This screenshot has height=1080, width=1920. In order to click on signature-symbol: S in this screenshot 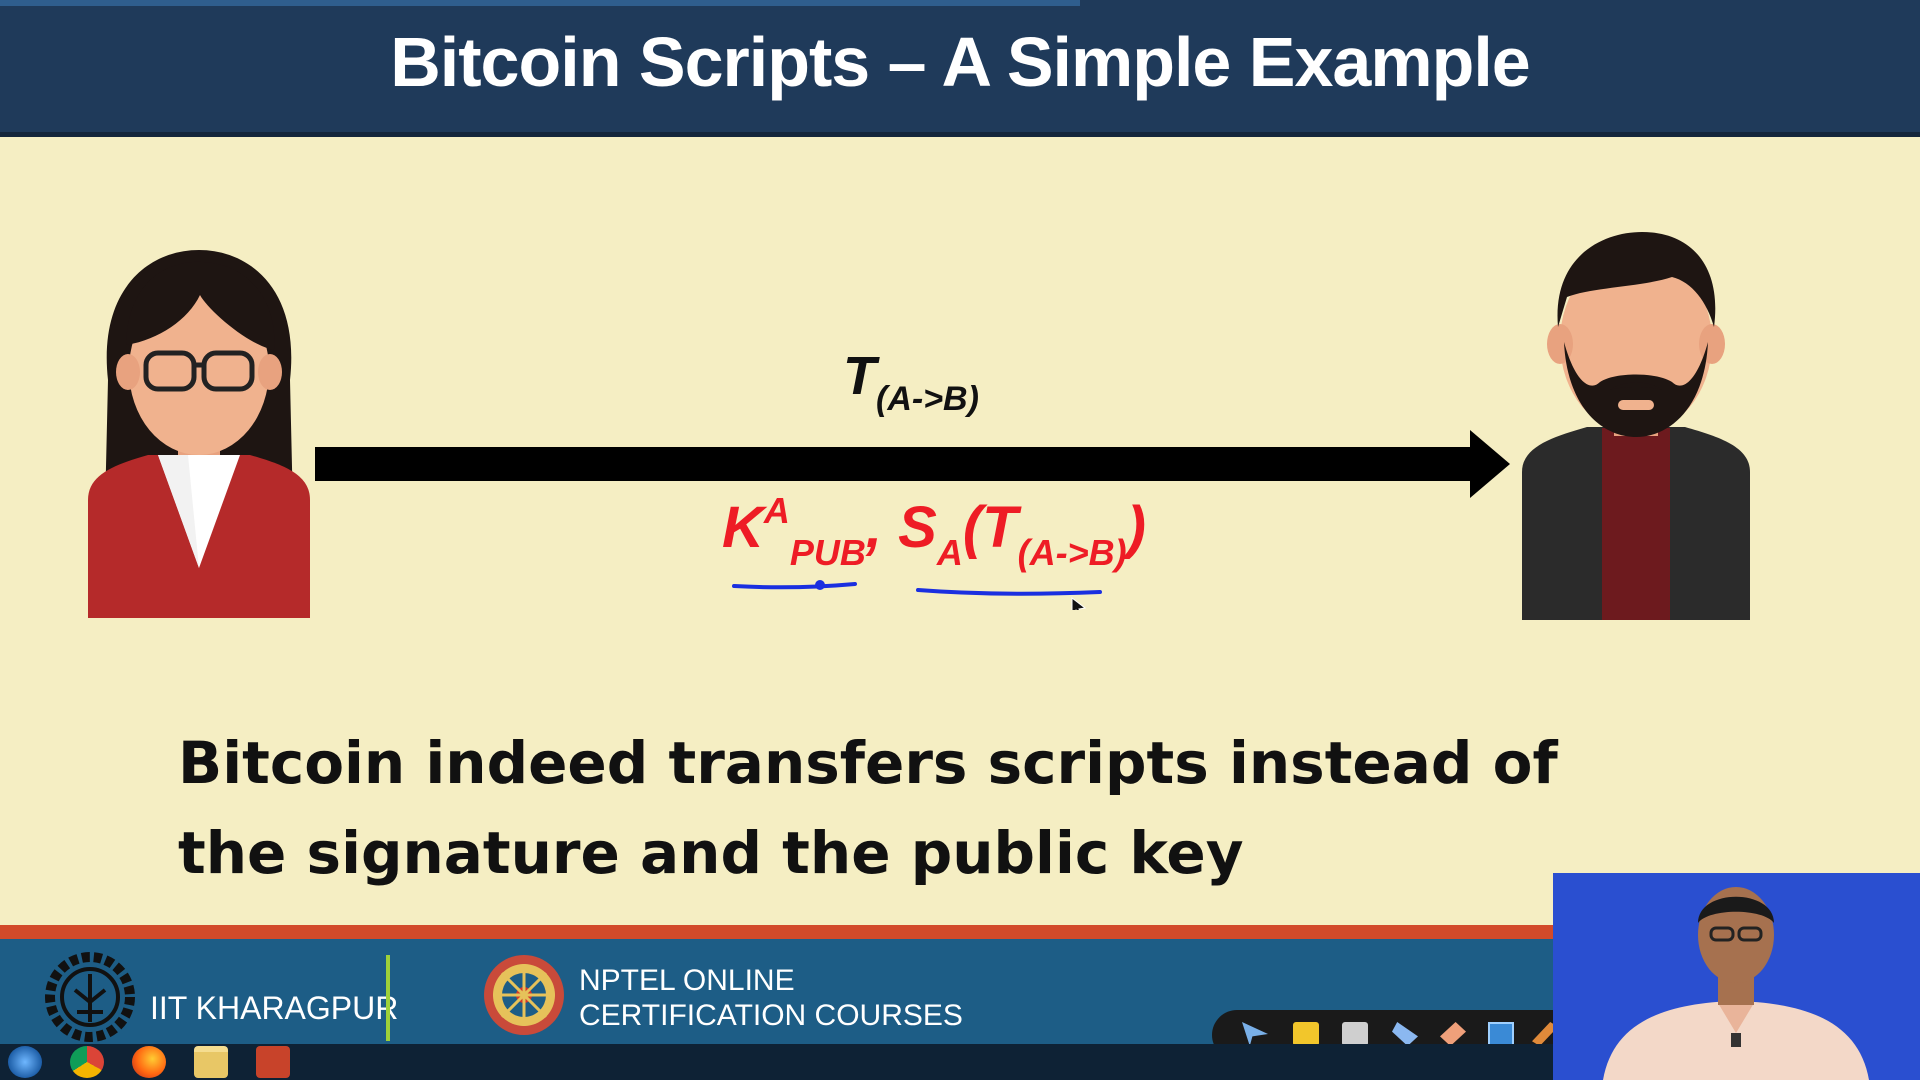, I will do `click(917, 527)`.